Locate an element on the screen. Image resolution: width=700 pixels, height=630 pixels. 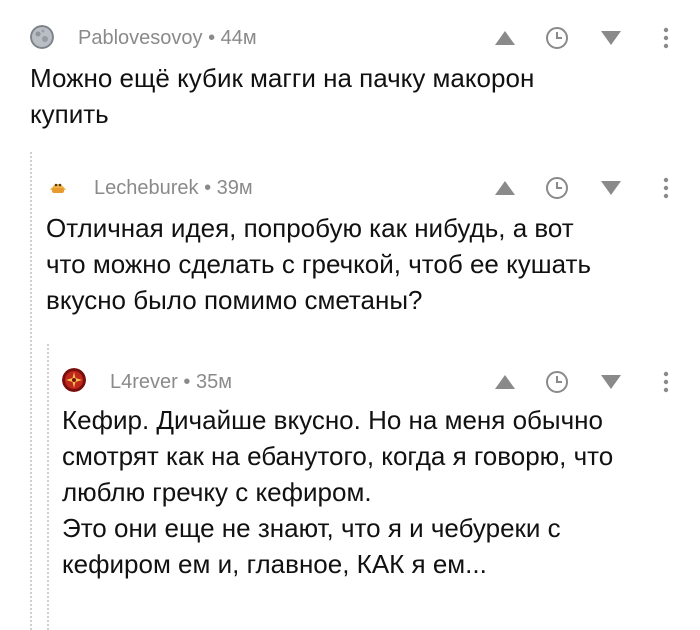
comment-header: Pablovesovoy • 44м is located at coordinates (350, 38).